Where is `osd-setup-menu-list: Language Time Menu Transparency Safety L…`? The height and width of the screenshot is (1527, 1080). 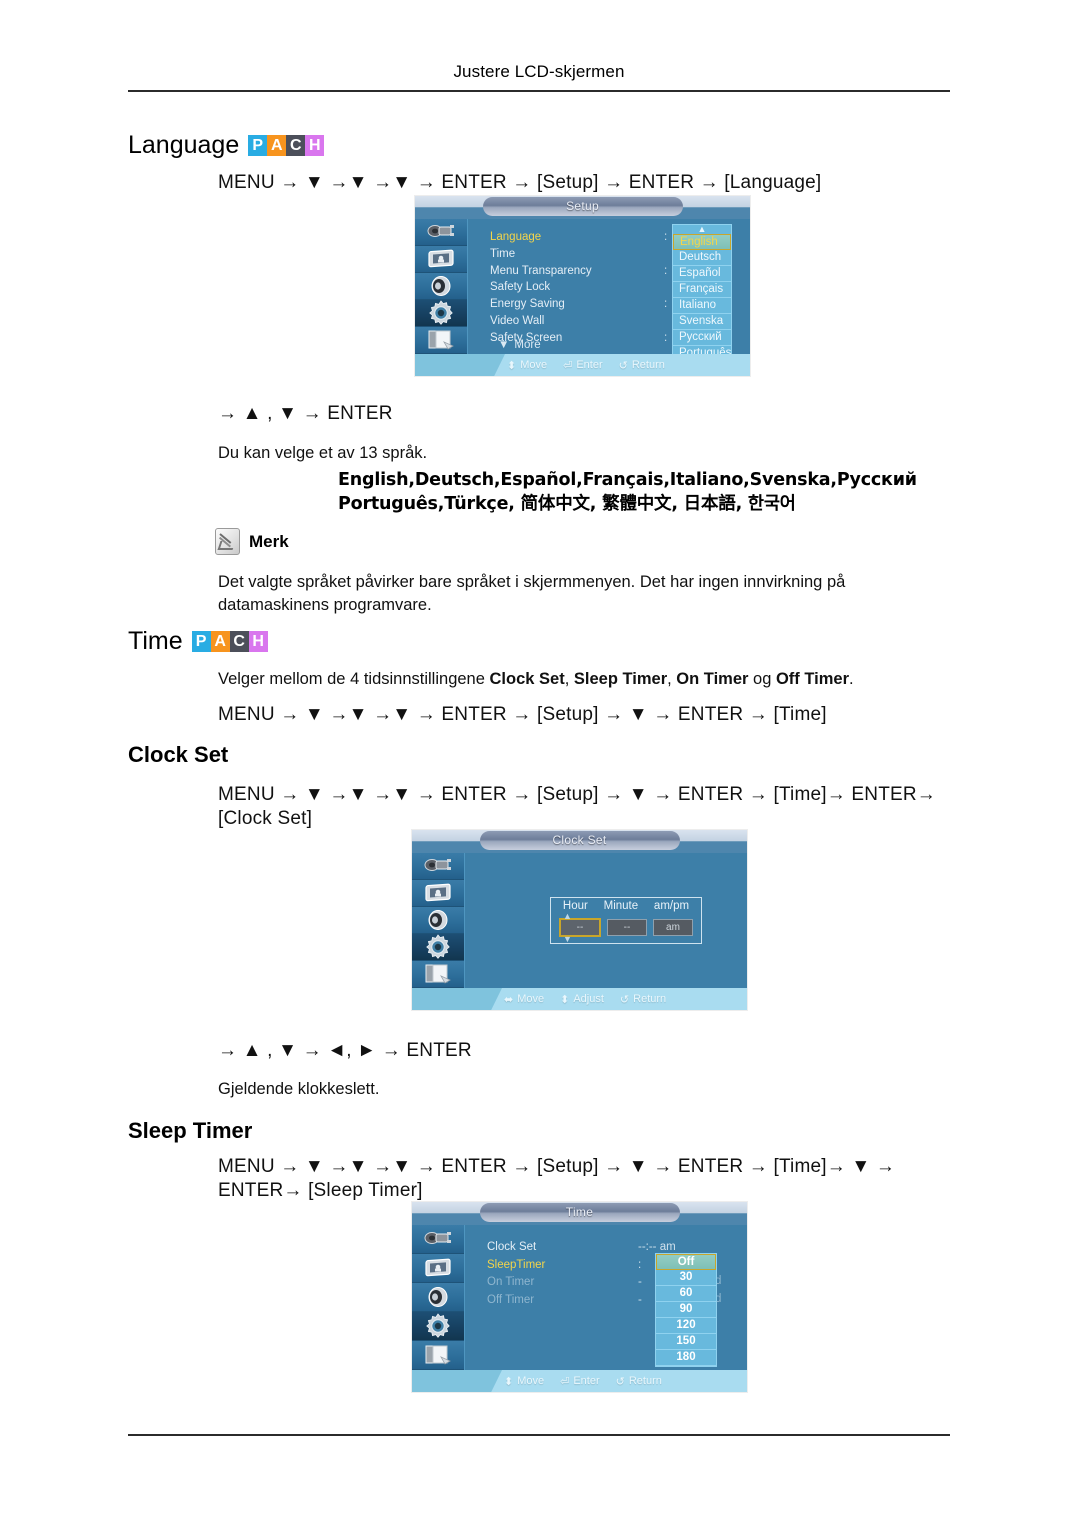 osd-setup-menu-list: Language Time Menu Transparency Safety L… is located at coordinates (541, 288).